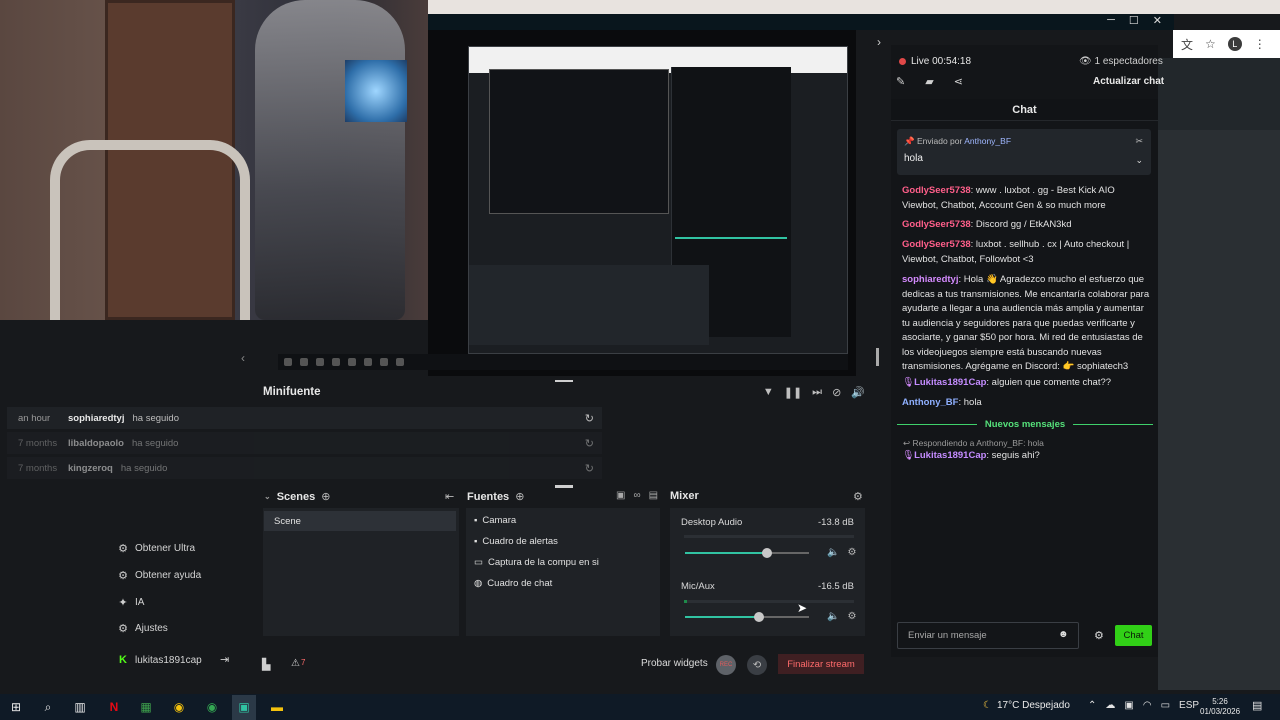 This screenshot has width=1280, height=720. Describe the element at coordinates (519, 496) in the screenshot. I see `add-source-icon: ⊕` at that location.